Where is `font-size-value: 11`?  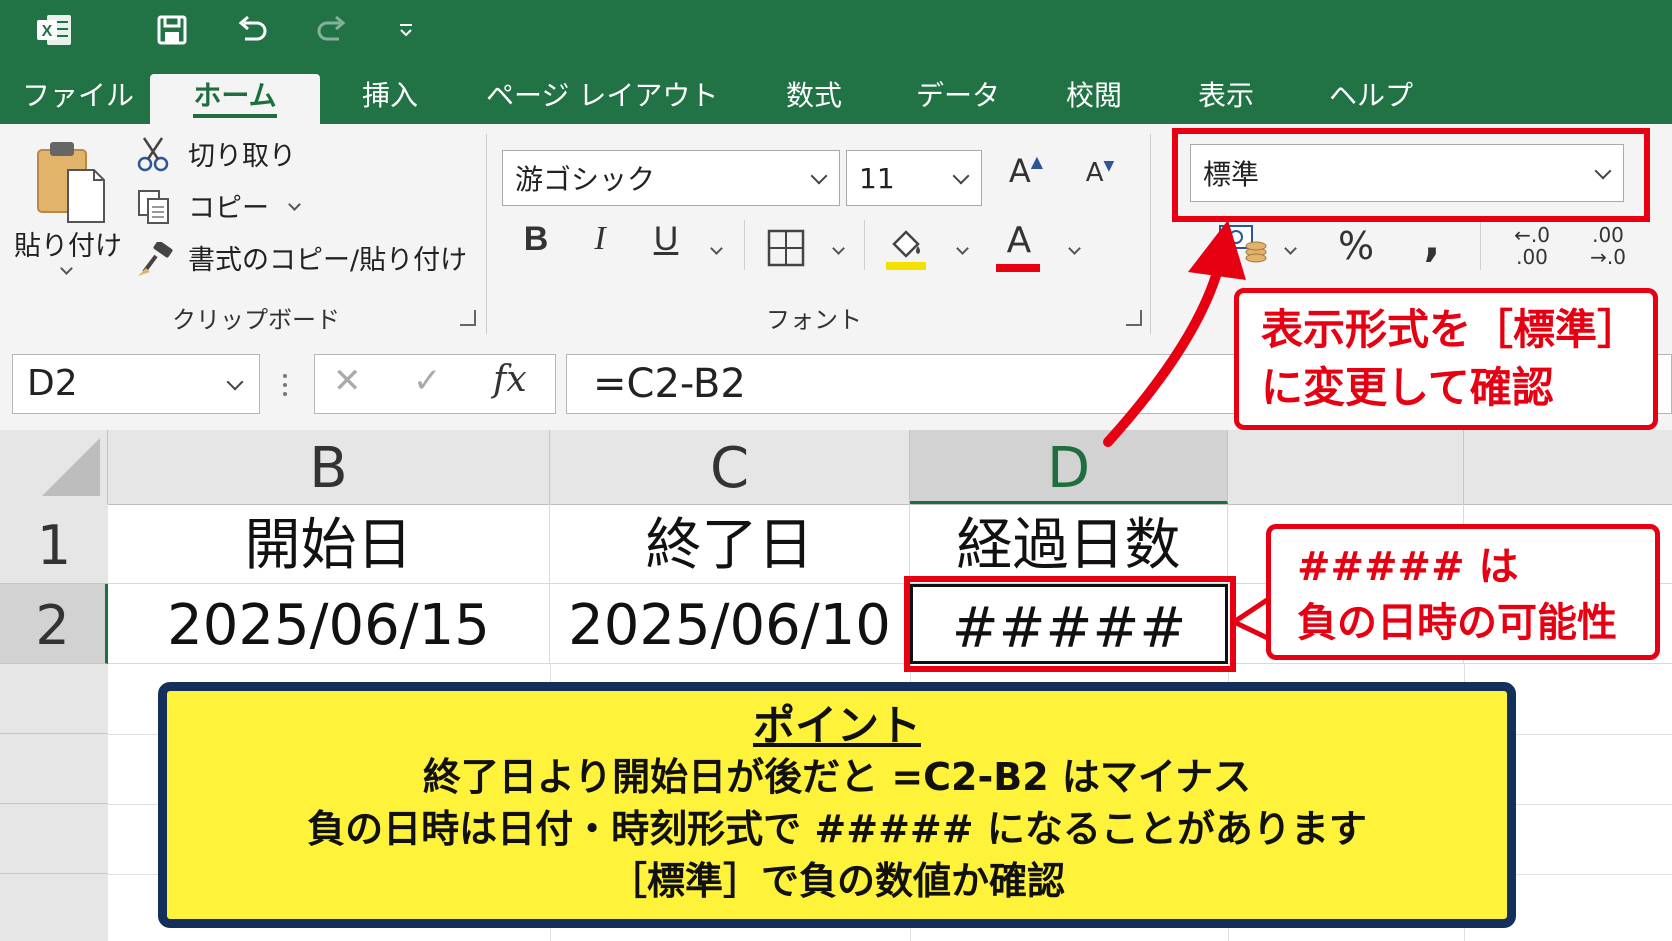
font-size-value: 11 is located at coordinates (877, 178).